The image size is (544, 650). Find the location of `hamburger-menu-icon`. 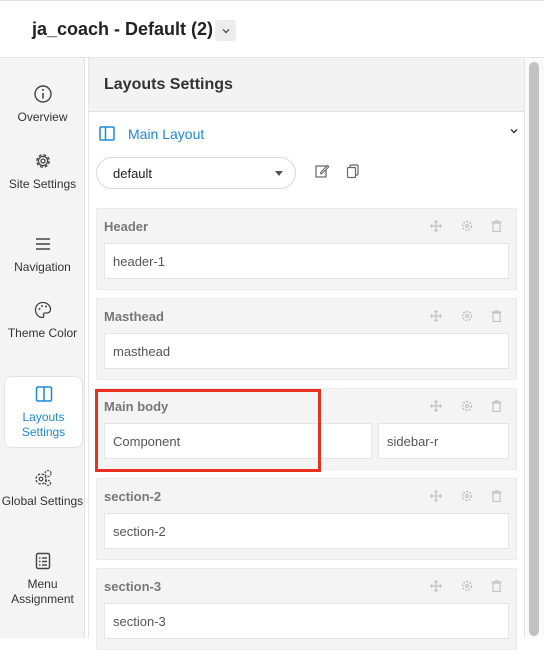

hamburger-menu-icon is located at coordinates (42, 244).